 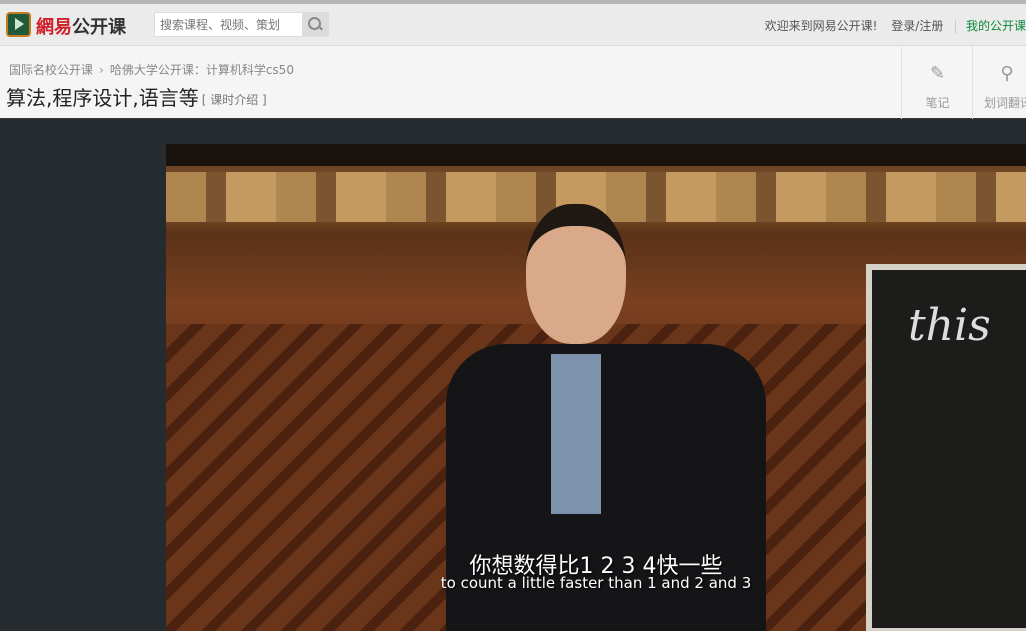 What do you see at coordinates (996, 26) in the screenshot?
I see `my-courses-link: 我的公开课` at bounding box center [996, 26].